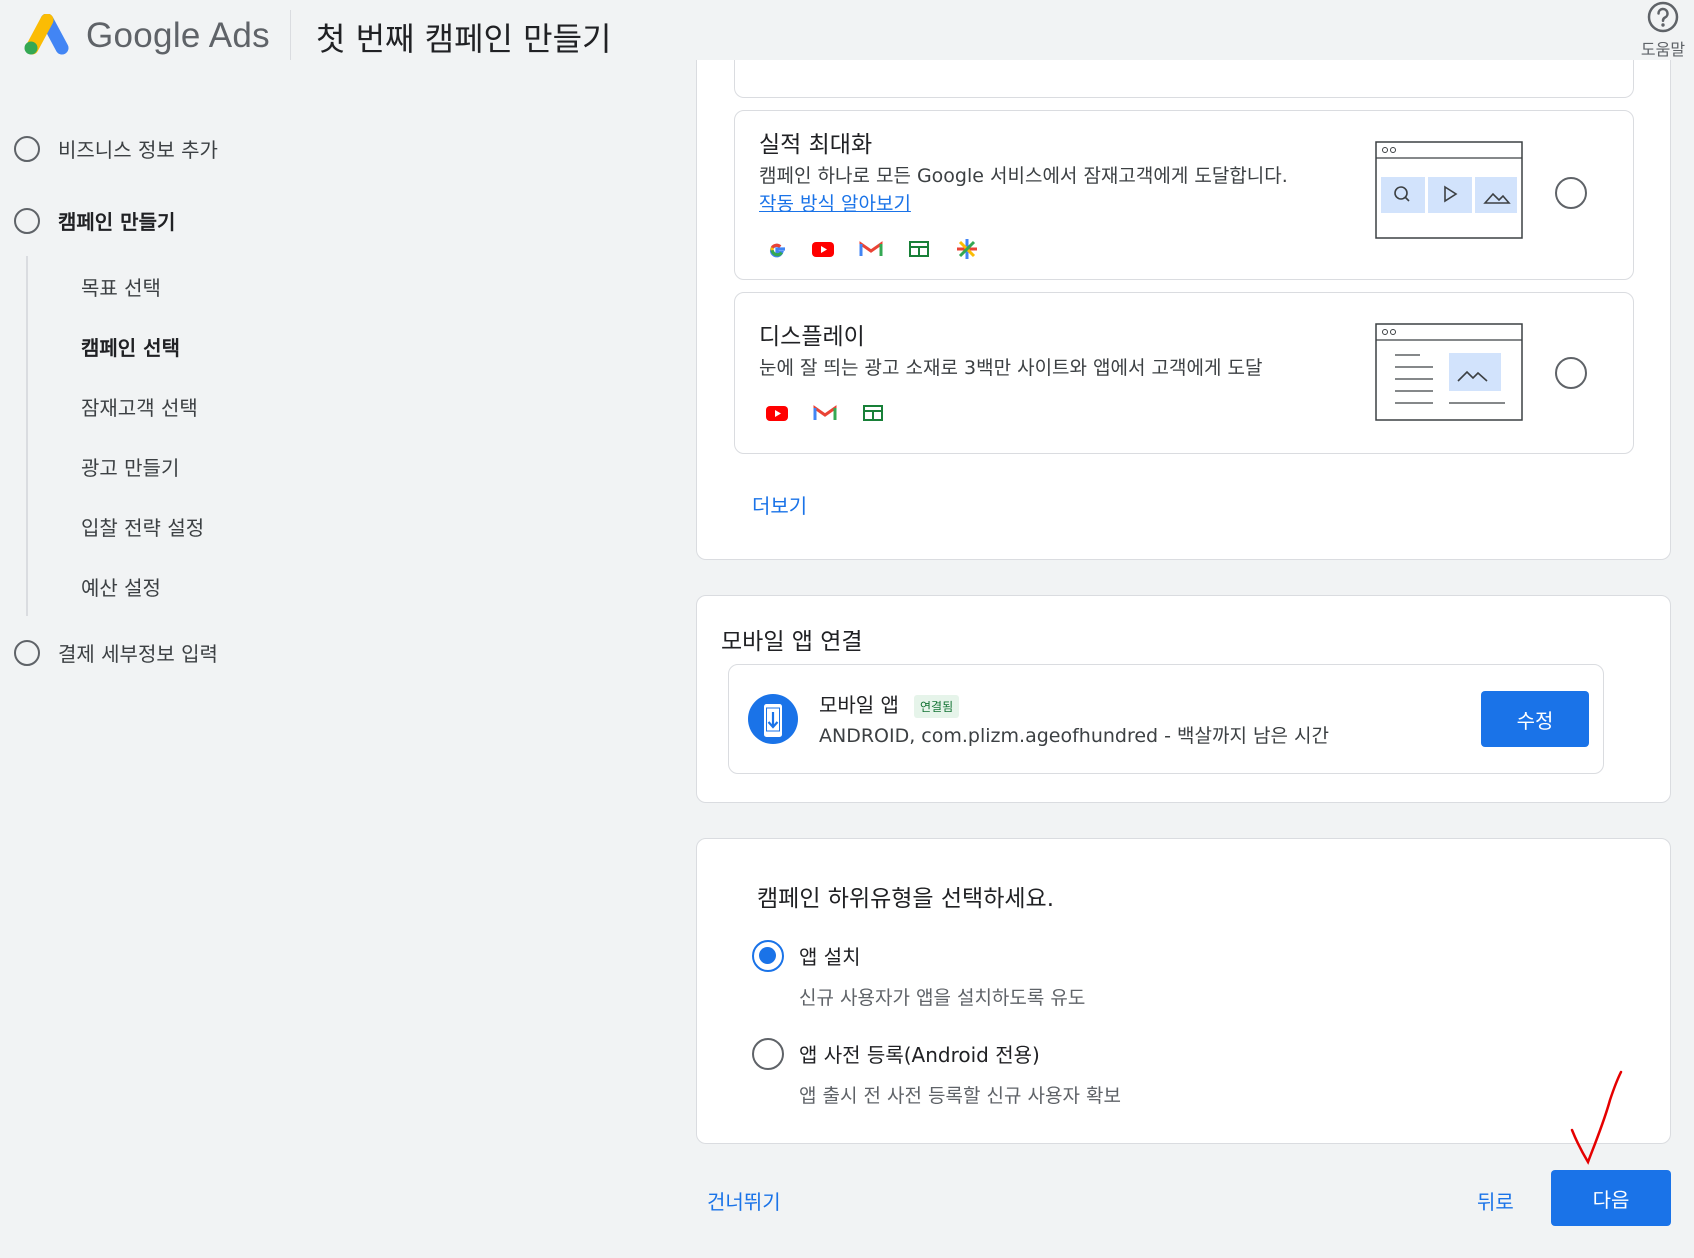 The height and width of the screenshot is (1258, 1694). Describe the element at coordinates (117, 222) in the screenshot. I see `step-label: 캠페인 만들기` at that location.